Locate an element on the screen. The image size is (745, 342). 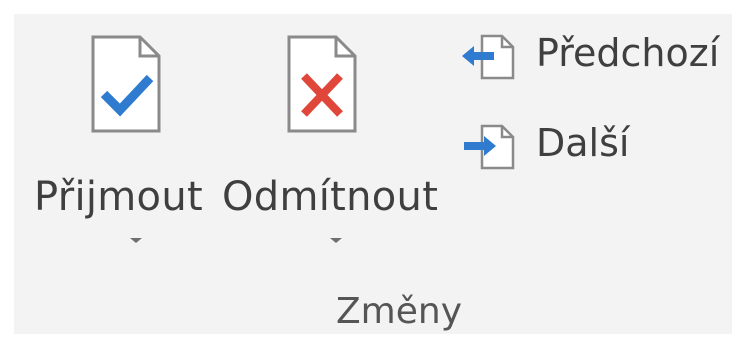
previous-change-label: Předchozí is located at coordinates (628, 53).